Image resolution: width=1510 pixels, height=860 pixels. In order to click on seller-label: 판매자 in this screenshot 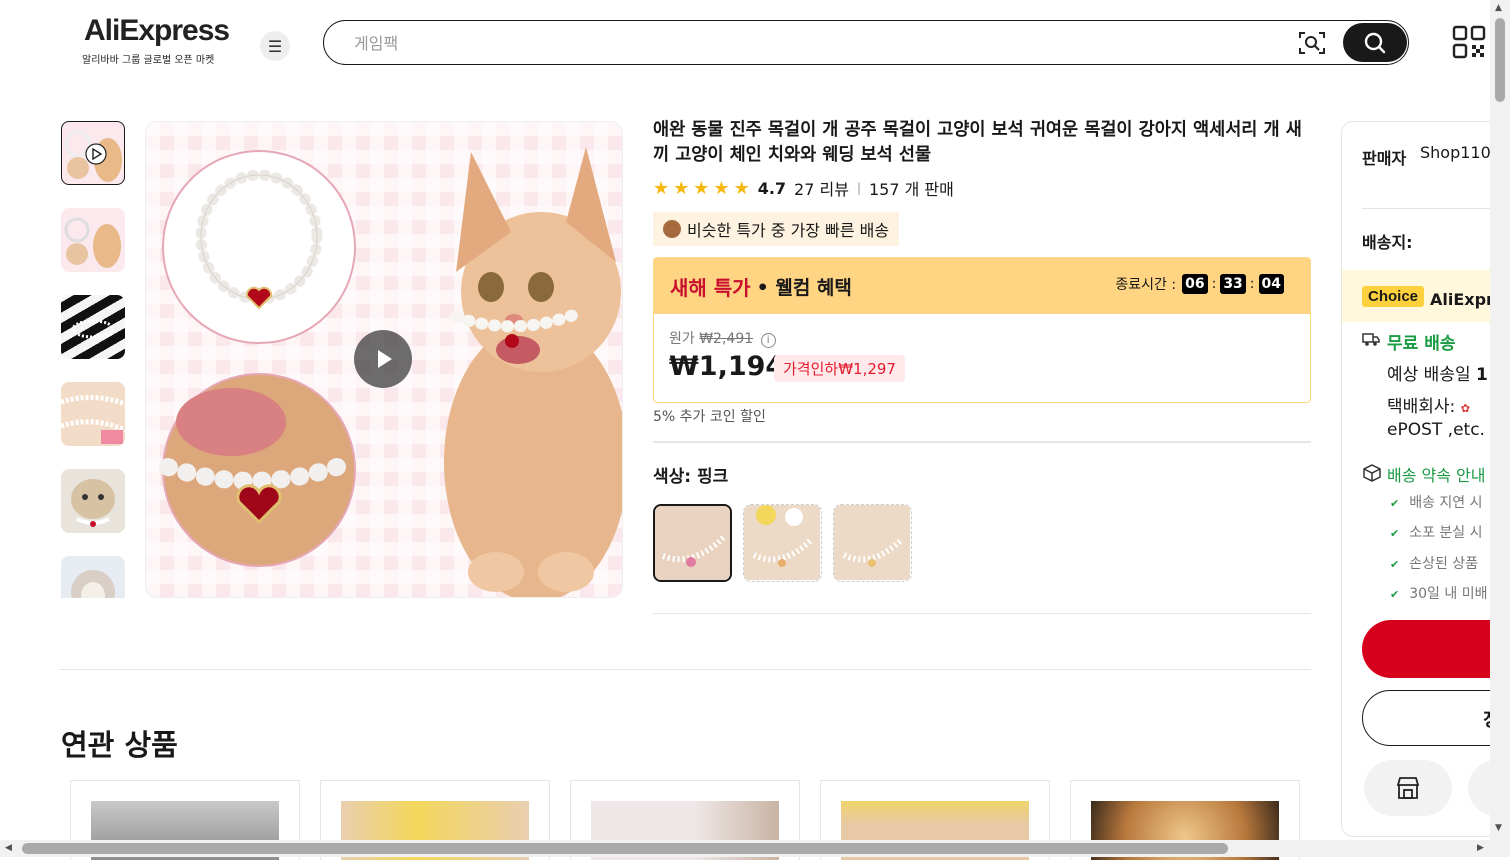, I will do `click(1384, 158)`.